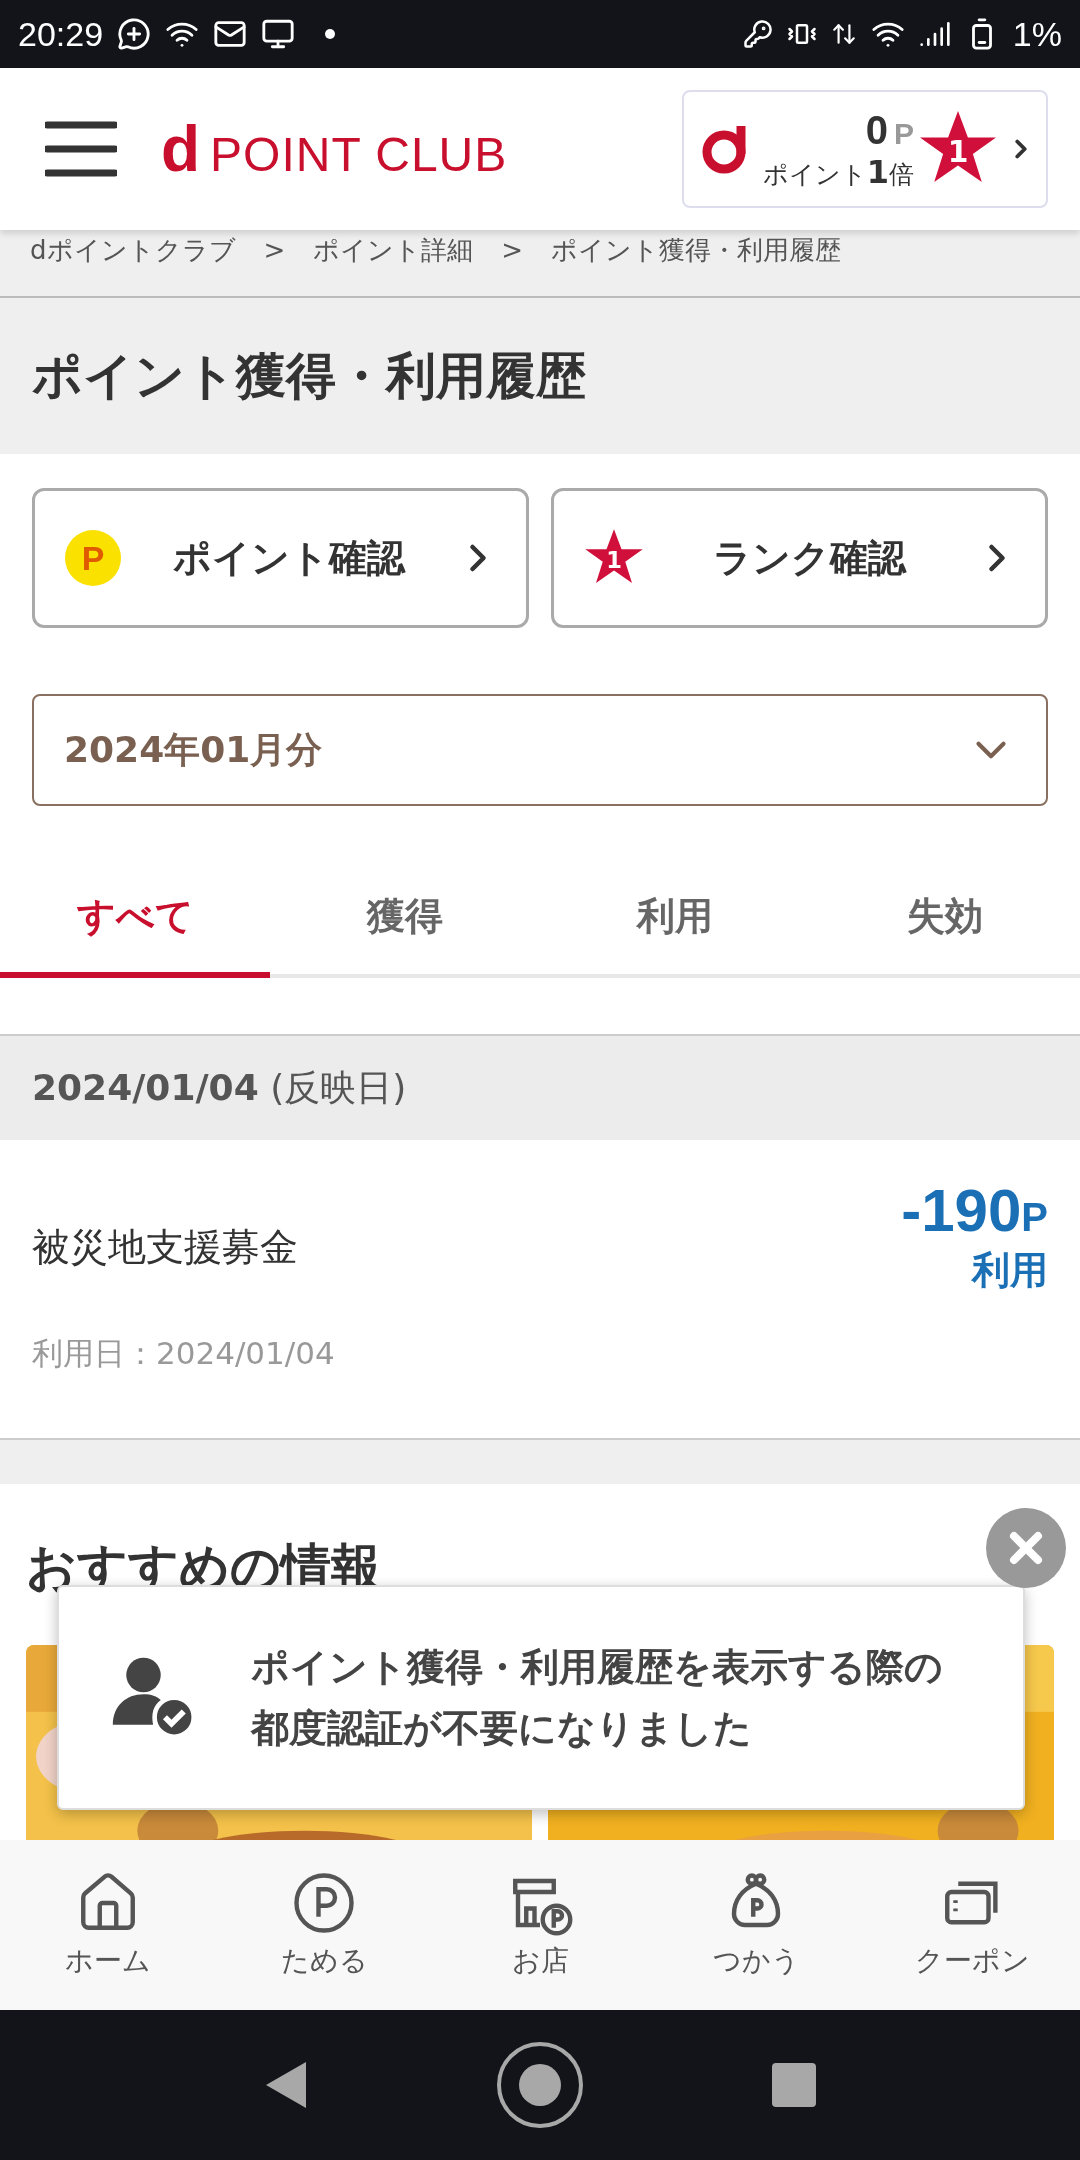  What do you see at coordinates (108, 1925) in the screenshot?
I see `nav-item: ホーム` at bounding box center [108, 1925].